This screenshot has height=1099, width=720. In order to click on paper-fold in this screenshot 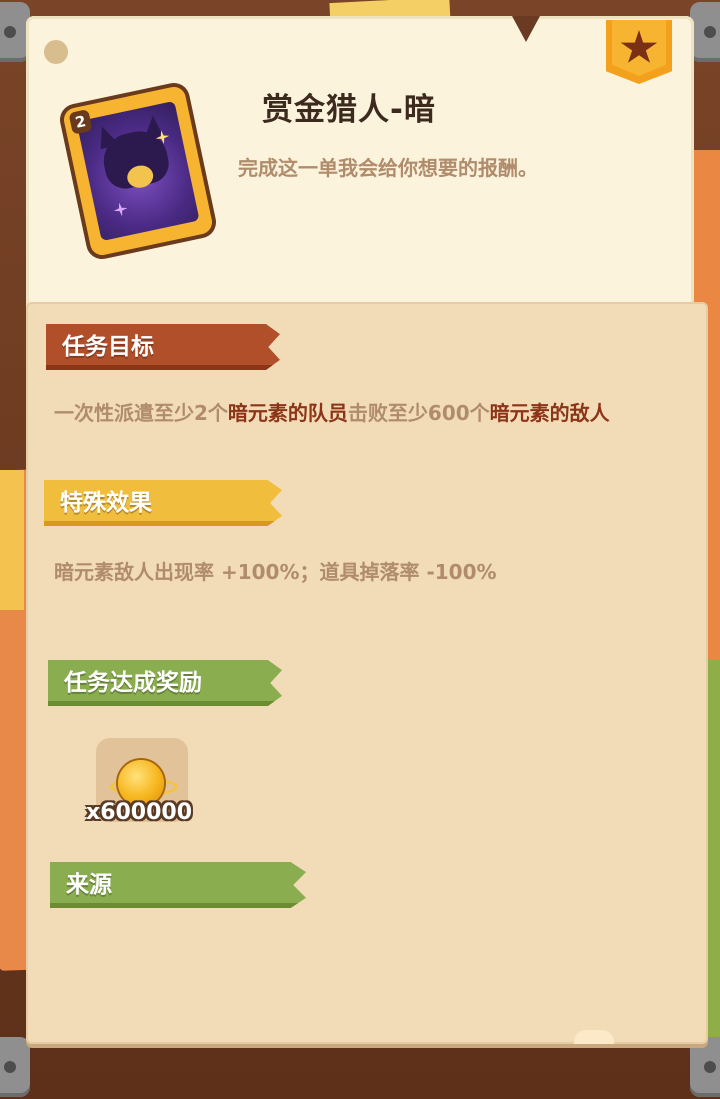, I will do `click(594, 1037)`.